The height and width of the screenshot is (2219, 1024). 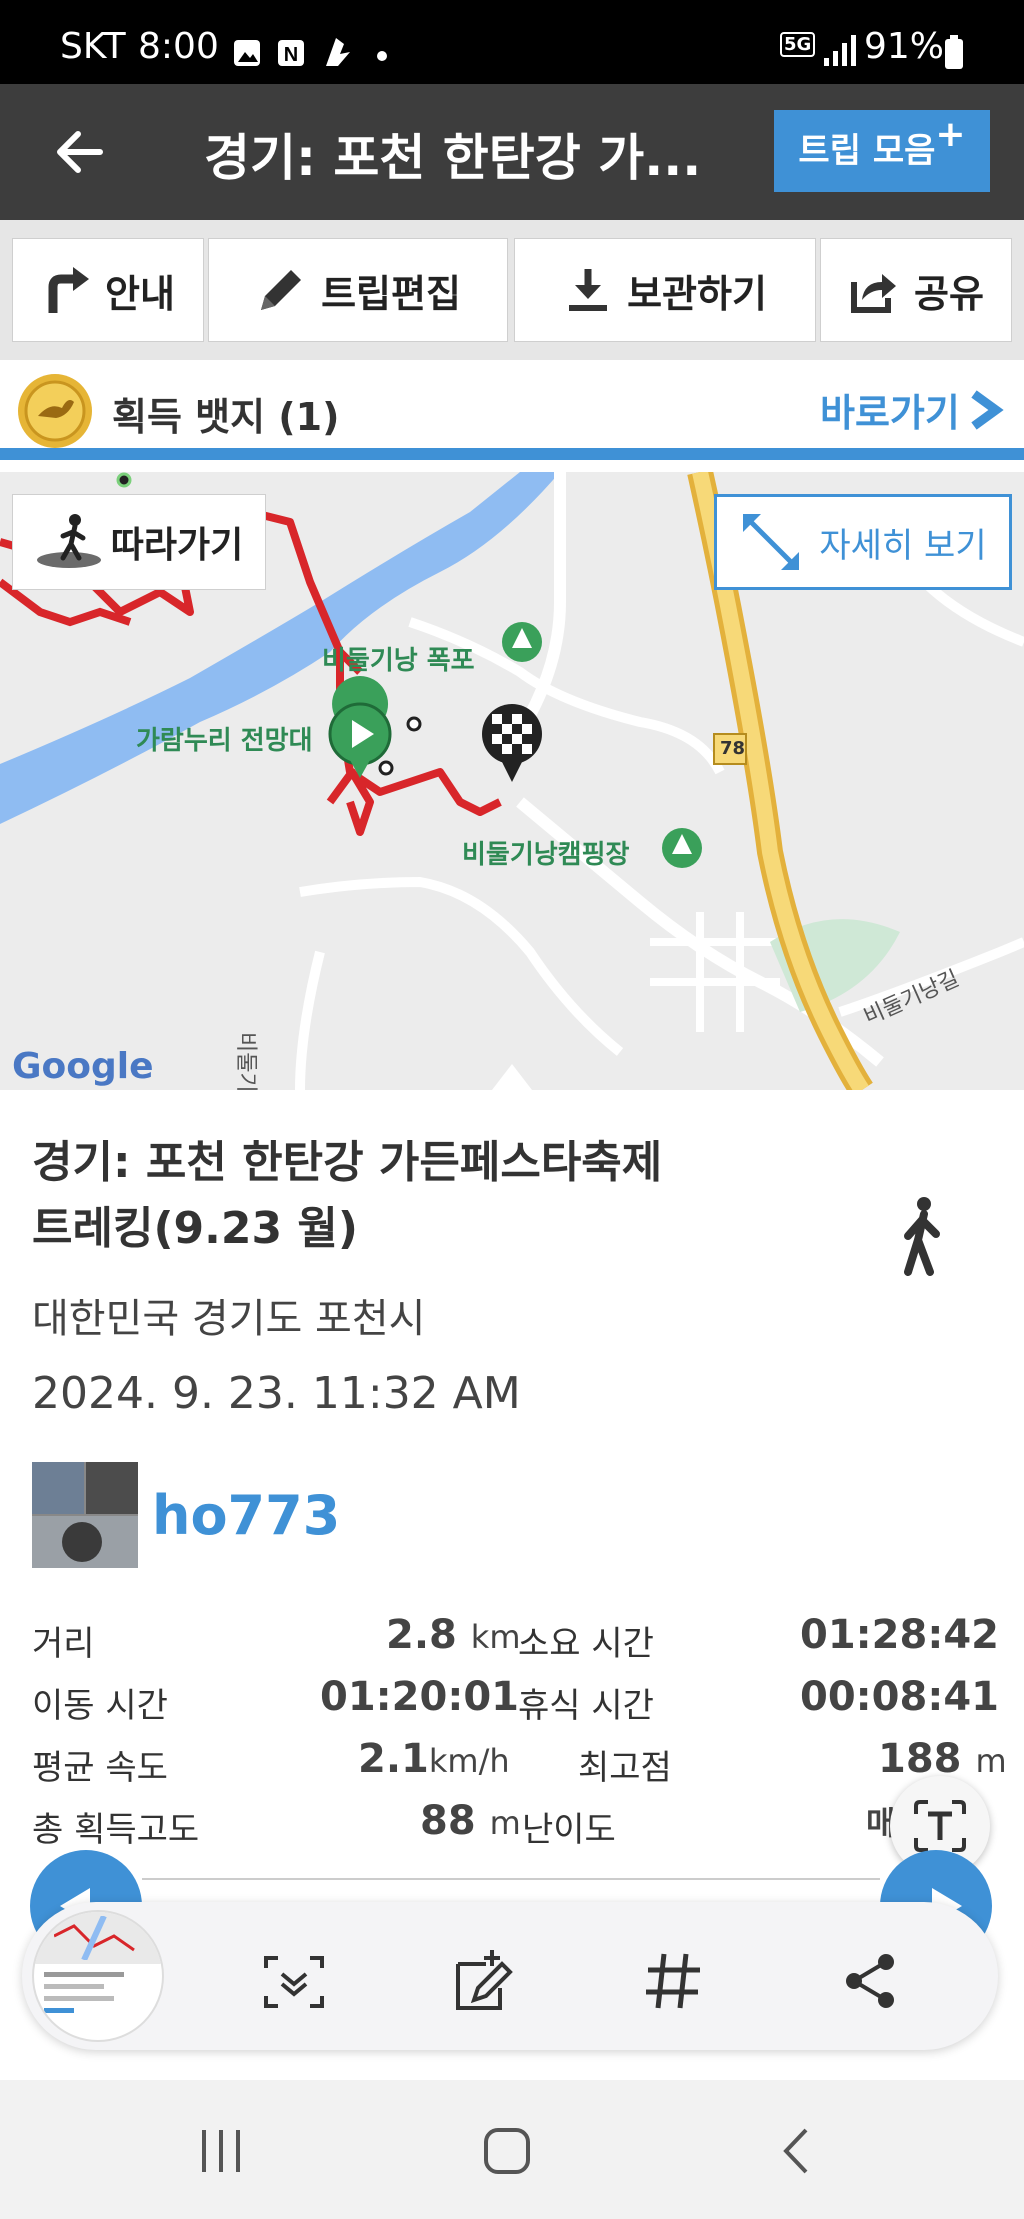 What do you see at coordinates (840, 50) in the screenshot?
I see `signal-icon` at bounding box center [840, 50].